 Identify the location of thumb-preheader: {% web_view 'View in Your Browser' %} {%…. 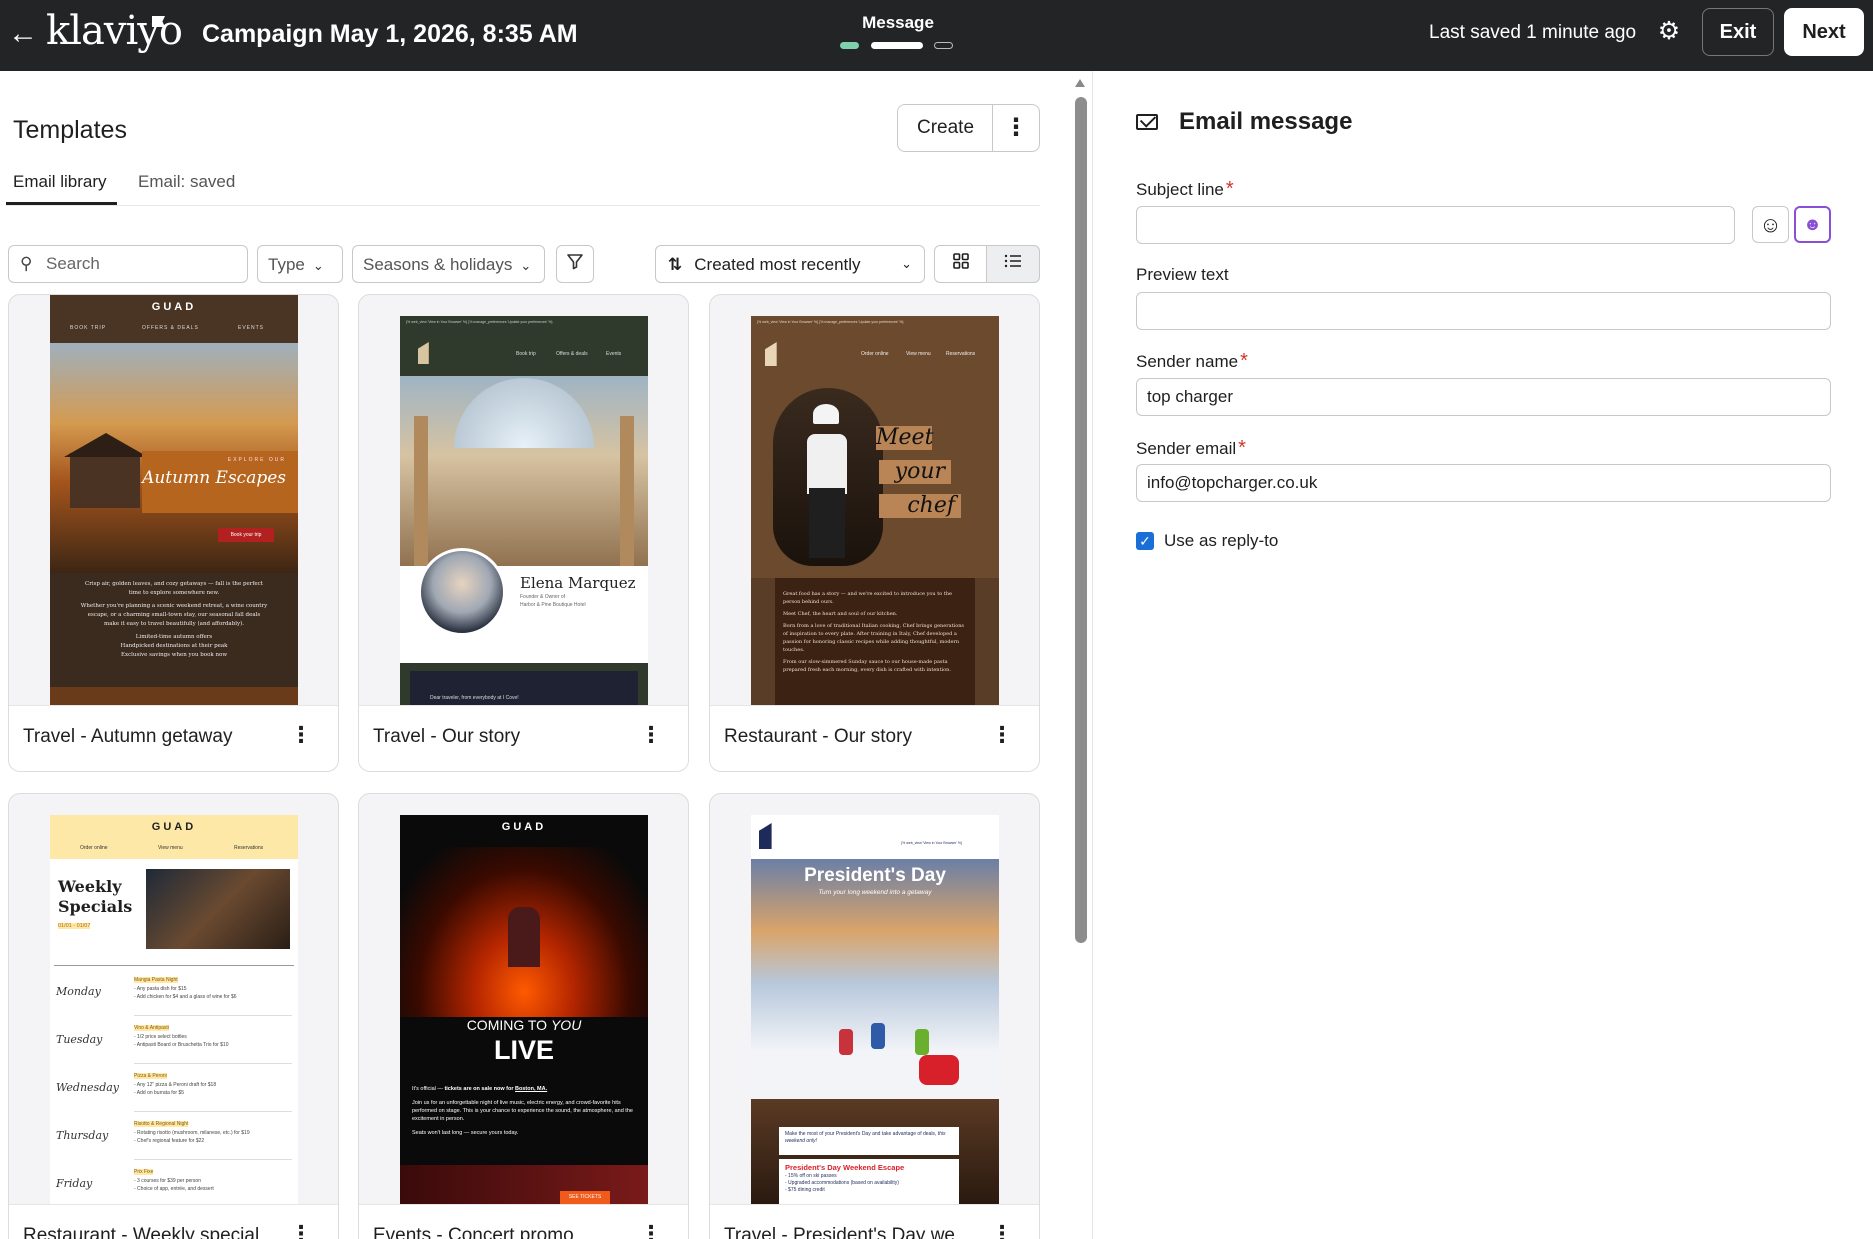
(830, 322).